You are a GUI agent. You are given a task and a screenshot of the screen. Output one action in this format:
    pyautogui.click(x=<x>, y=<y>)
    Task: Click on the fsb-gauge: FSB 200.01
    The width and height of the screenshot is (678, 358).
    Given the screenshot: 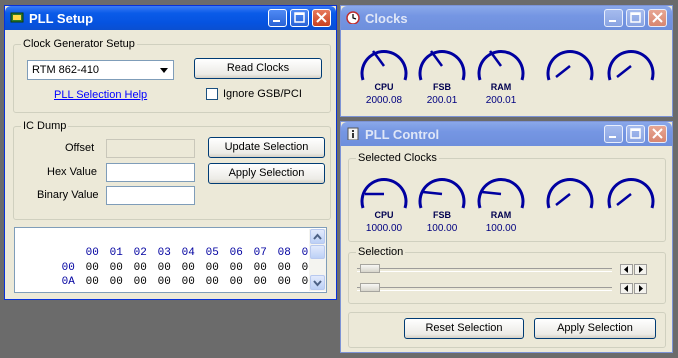 What is the action you would take?
    pyautogui.click(x=442, y=73)
    